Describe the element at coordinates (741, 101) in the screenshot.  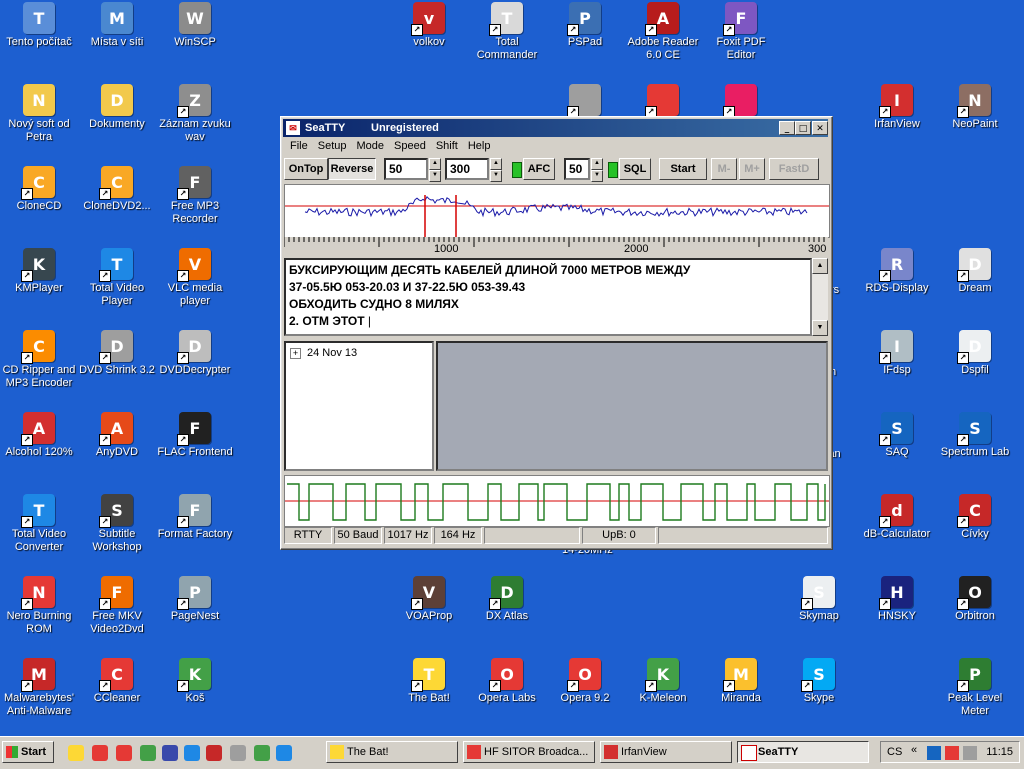
I see `desktop-icon-film-app: ↗` at that location.